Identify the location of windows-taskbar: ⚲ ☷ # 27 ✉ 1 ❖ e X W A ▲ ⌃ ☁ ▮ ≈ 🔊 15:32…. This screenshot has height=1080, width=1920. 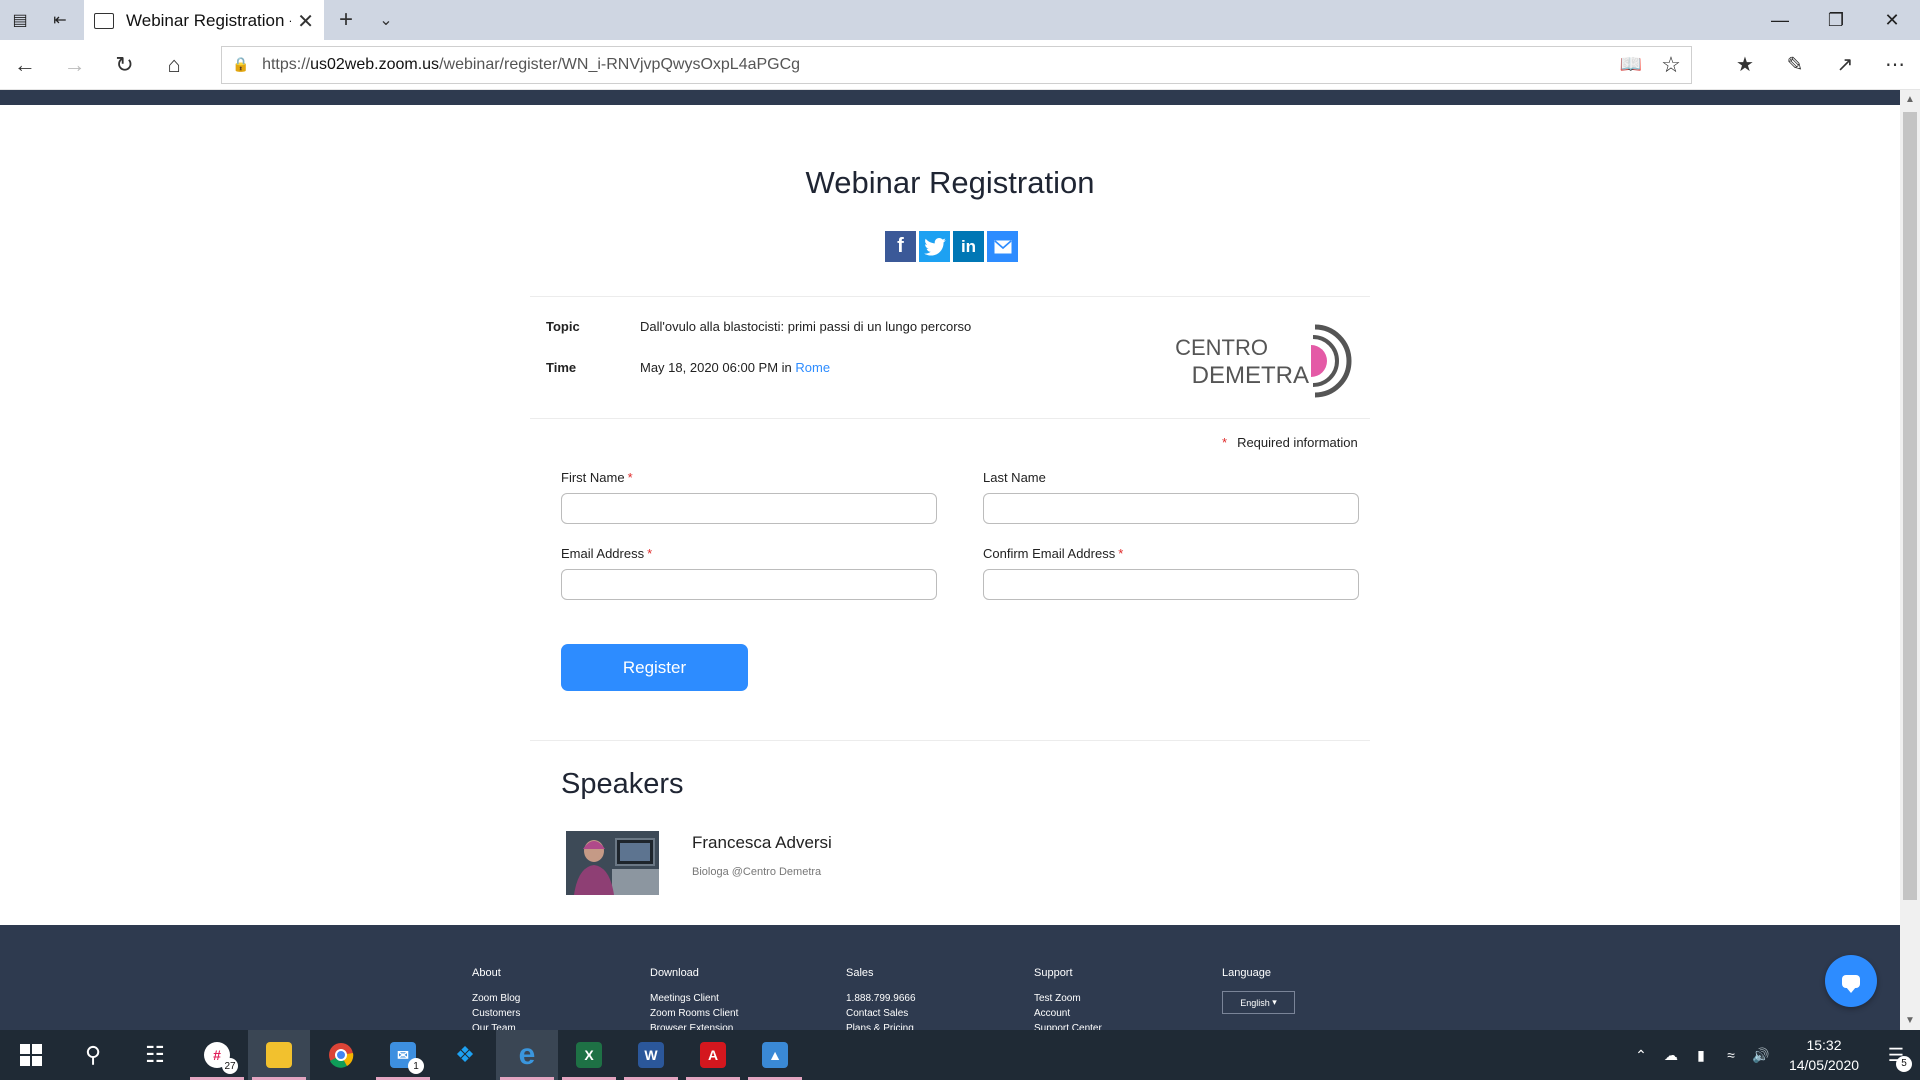
(960, 1055).